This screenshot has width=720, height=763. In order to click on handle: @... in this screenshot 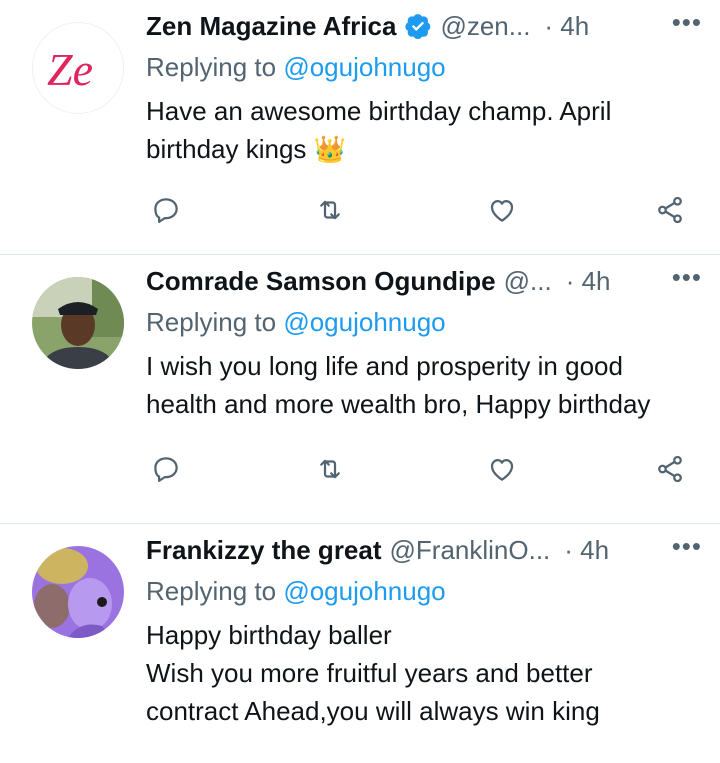, I will do `click(528, 281)`.